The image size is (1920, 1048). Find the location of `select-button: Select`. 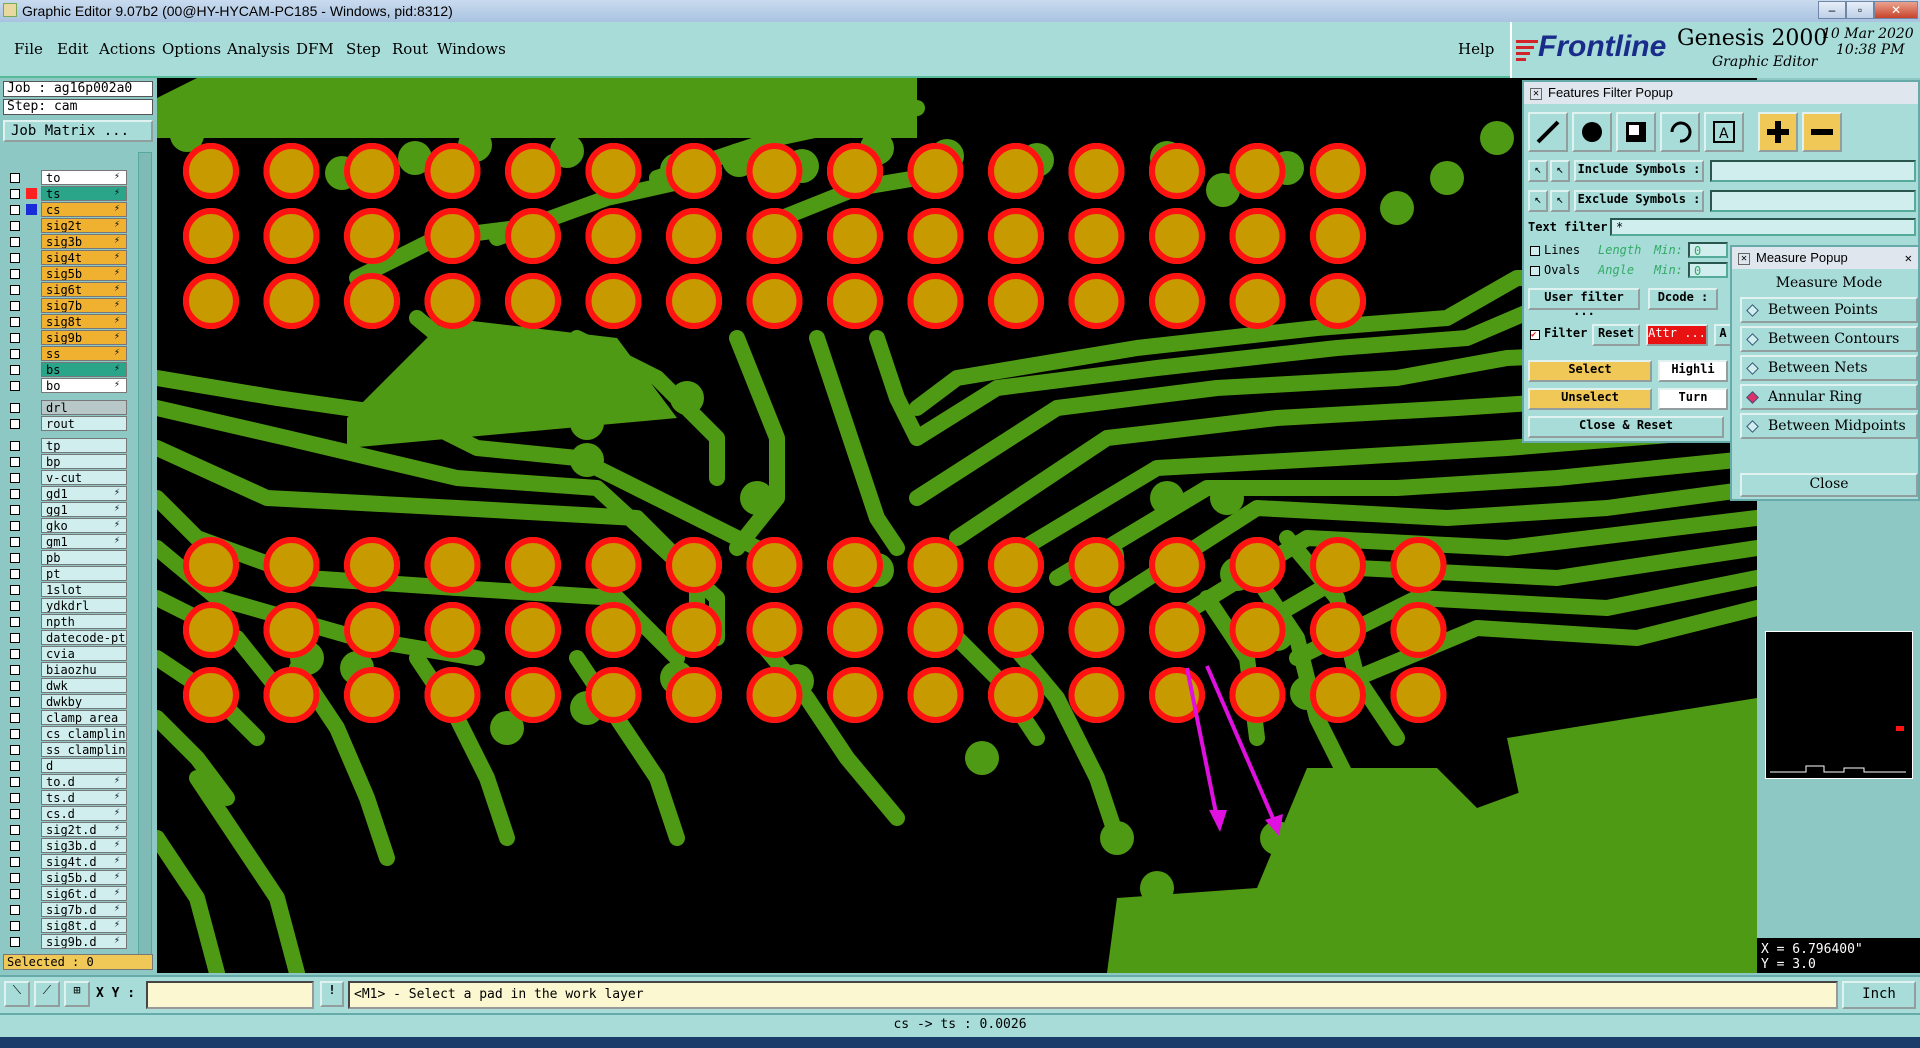

select-button: Select is located at coordinates (1590, 371).